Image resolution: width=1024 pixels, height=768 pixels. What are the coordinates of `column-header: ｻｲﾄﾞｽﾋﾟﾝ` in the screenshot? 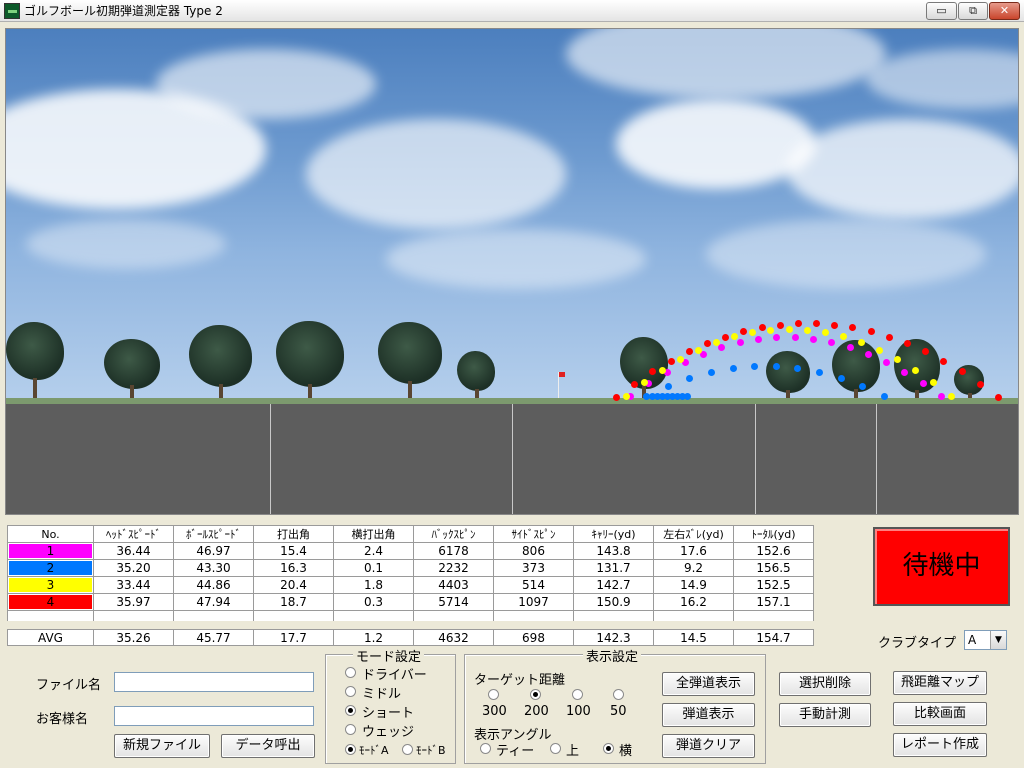 It's located at (533, 534).